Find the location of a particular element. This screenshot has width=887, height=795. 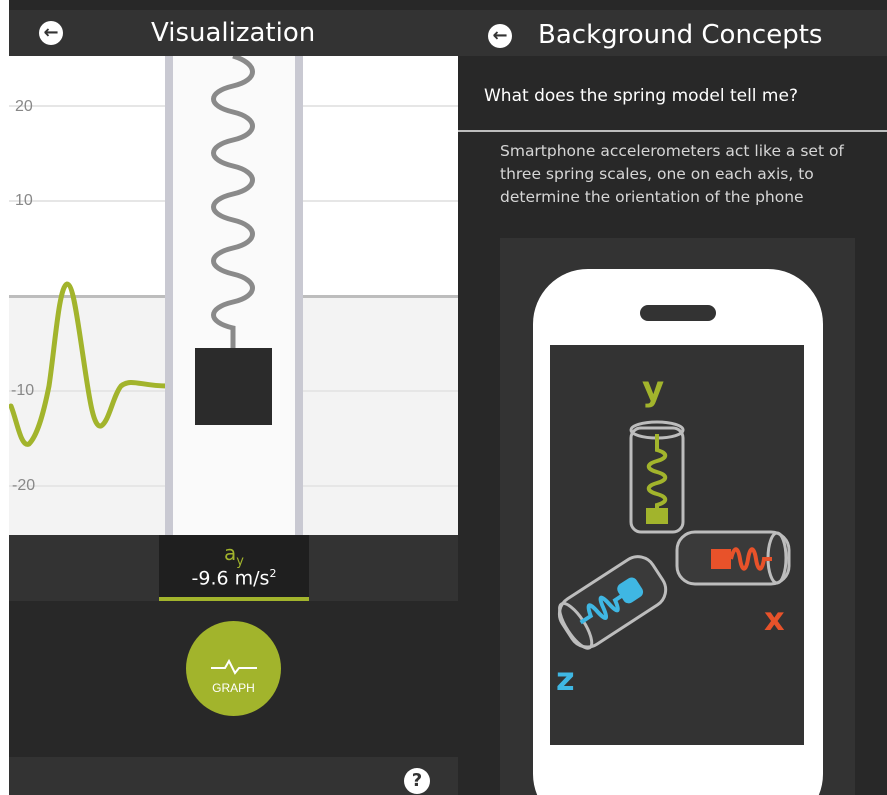

question-heading: What does the spring model tell me? is located at coordinates (641, 96).